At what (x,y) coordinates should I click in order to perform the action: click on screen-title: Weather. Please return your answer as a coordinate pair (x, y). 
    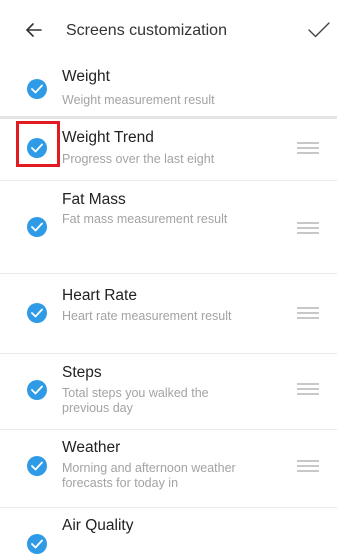
    Looking at the image, I should click on (91, 447).